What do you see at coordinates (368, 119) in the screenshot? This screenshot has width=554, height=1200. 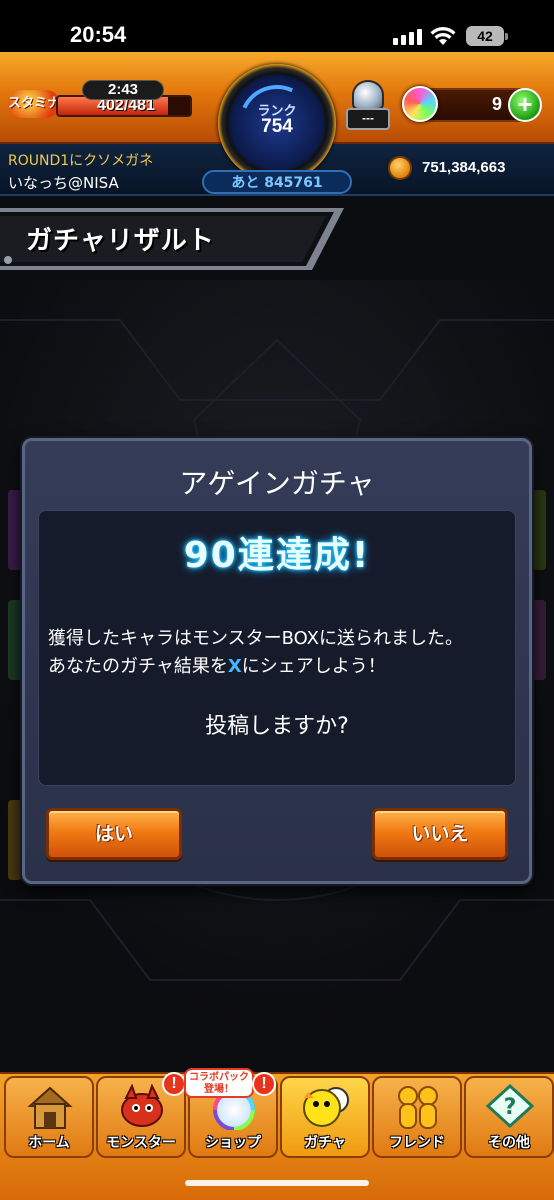 I see `gacha-counter: ---` at bounding box center [368, 119].